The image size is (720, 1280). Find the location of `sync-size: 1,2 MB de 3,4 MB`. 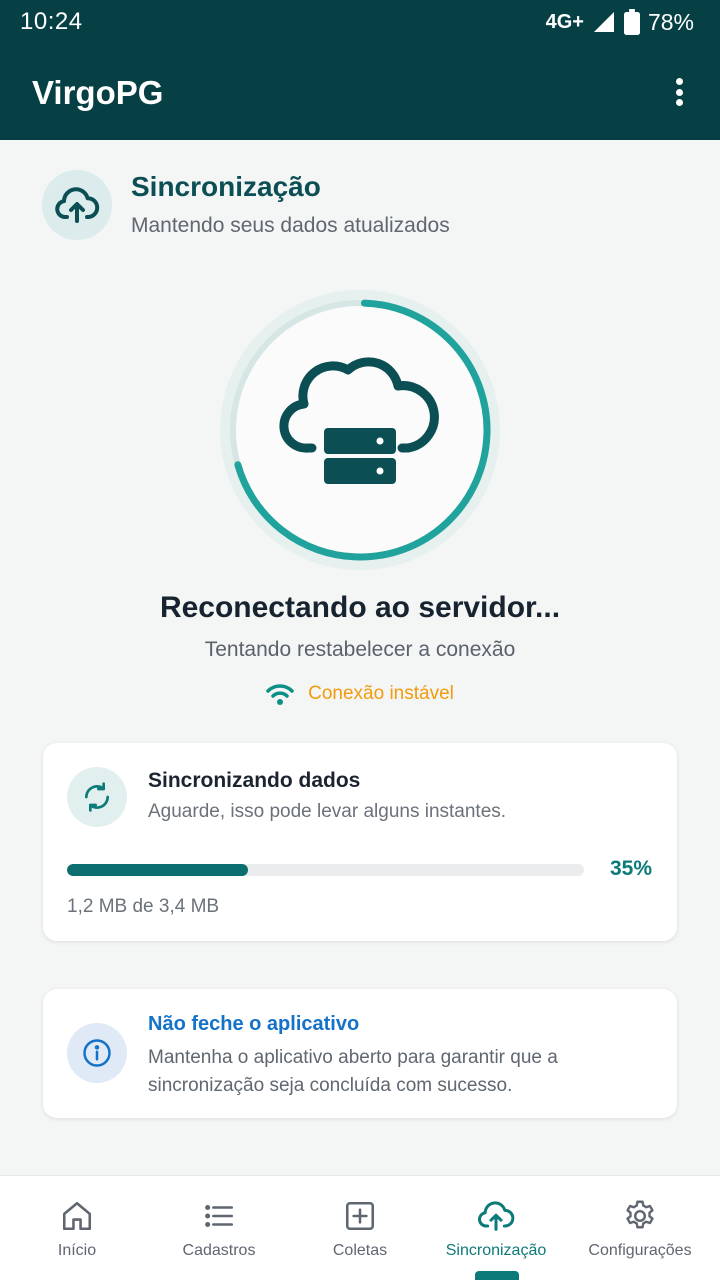

sync-size: 1,2 MB de 3,4 MB is located at coordinates (143, 906).